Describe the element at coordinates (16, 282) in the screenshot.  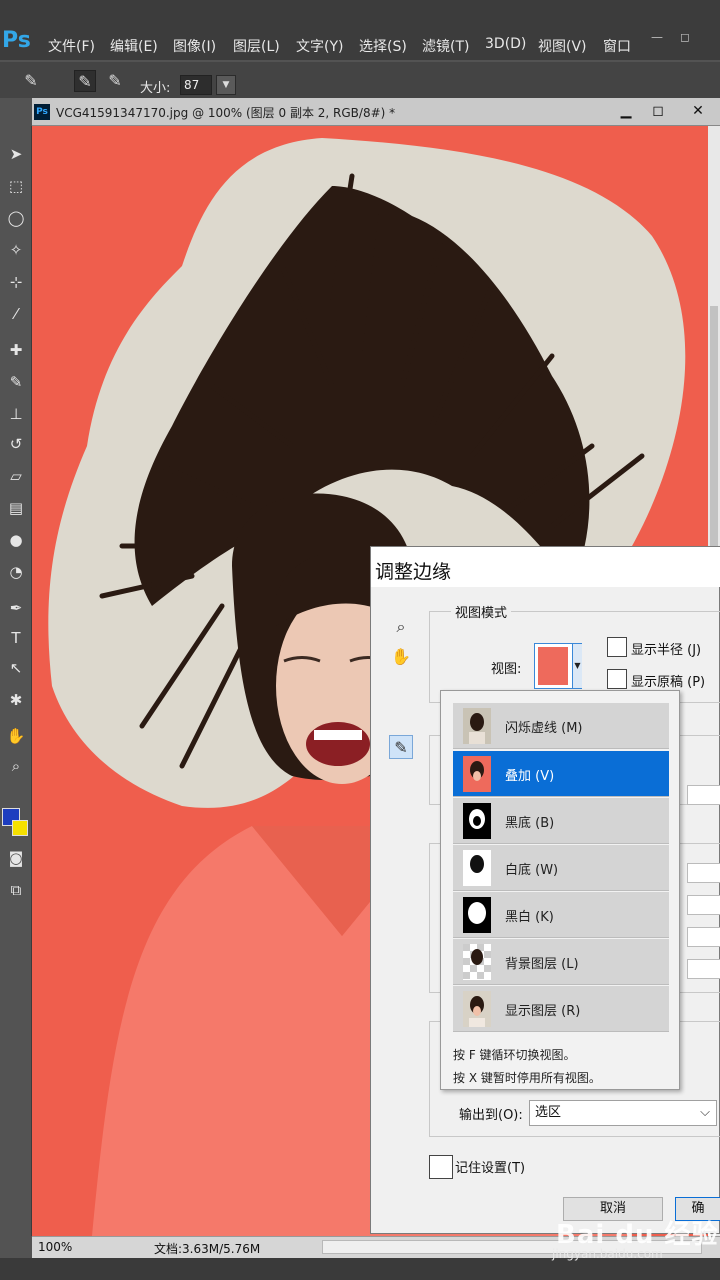
I see `crop-tool-icon: ⊹` at that location.